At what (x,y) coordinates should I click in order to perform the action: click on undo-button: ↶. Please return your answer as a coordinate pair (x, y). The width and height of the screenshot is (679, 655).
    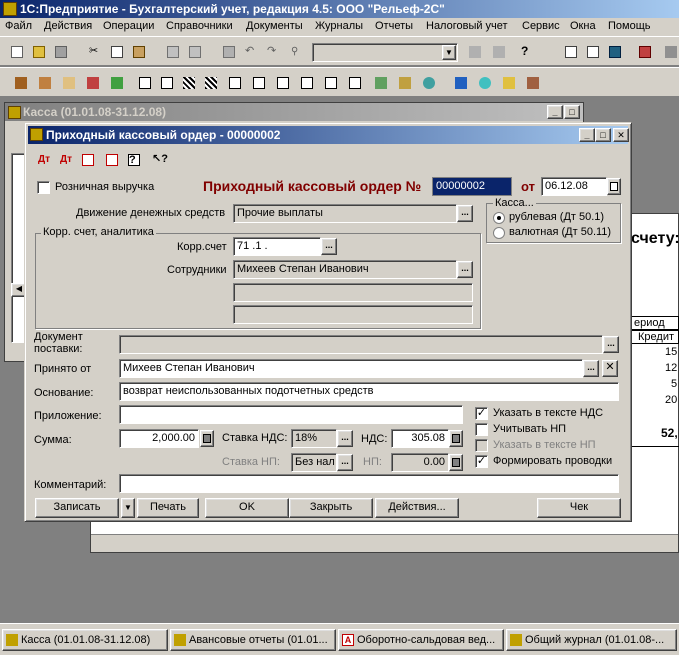
    Looking at the image, I should click on (251, 52).